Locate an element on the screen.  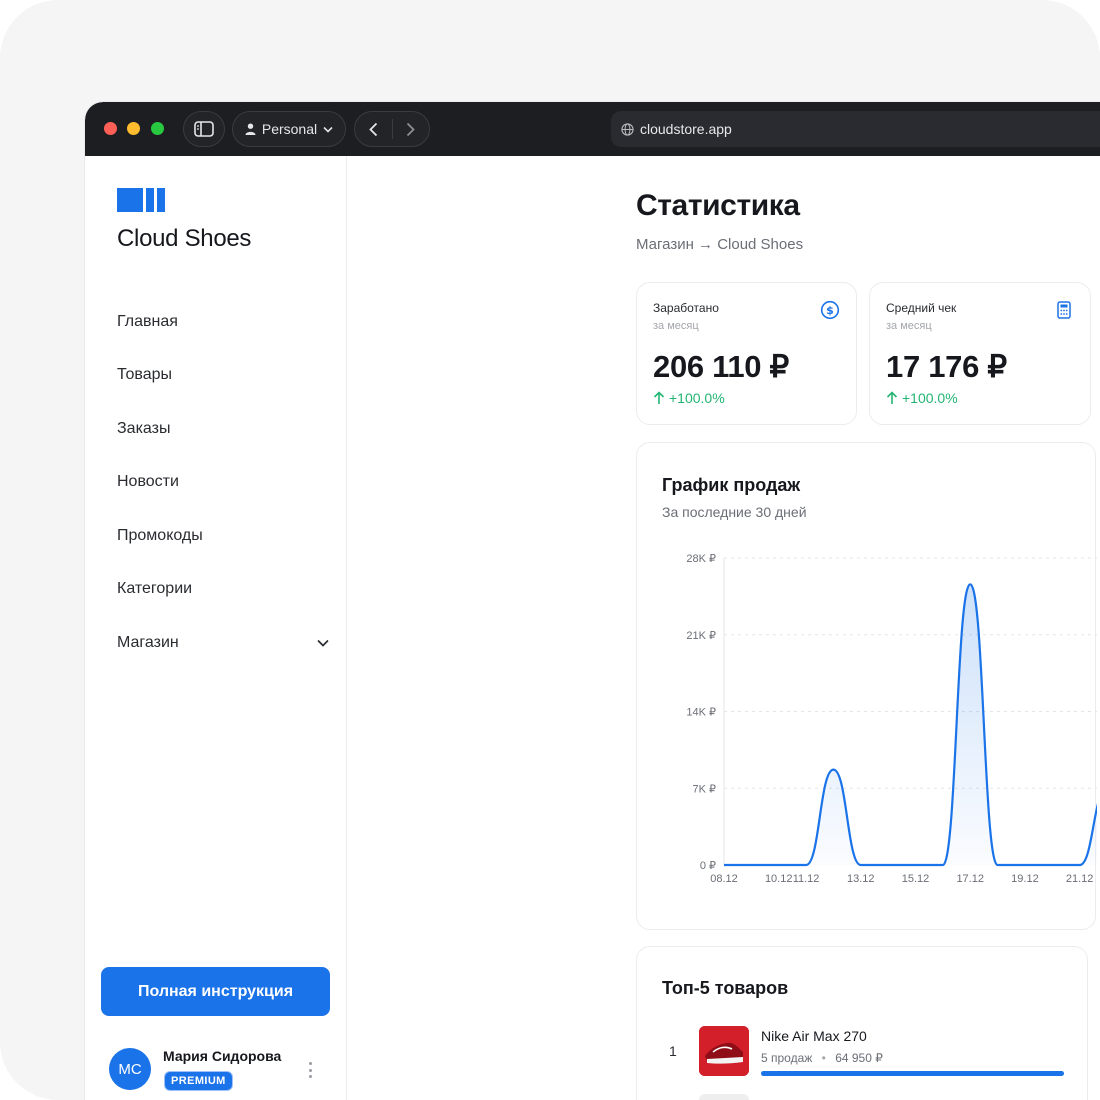
chevron-left-icon is located at coordinates (372, 129).